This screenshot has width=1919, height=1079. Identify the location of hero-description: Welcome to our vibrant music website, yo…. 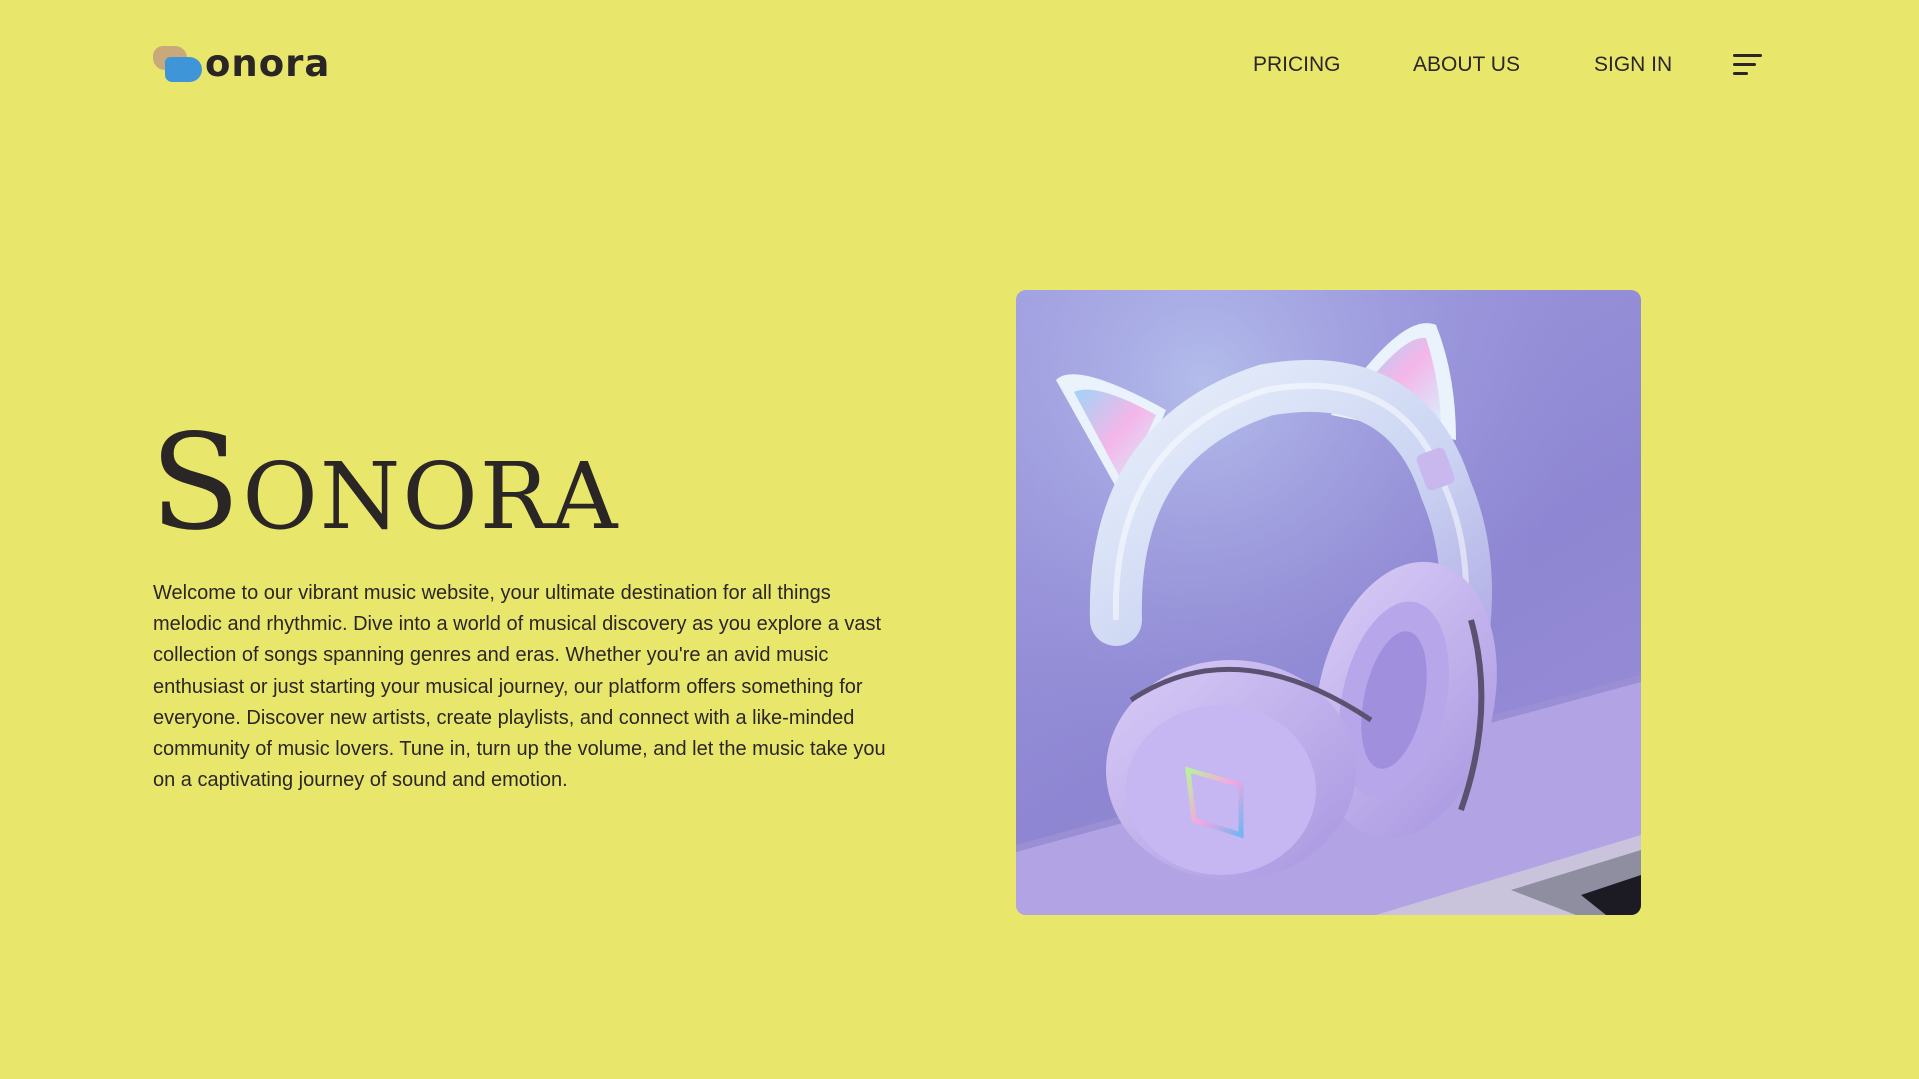
(519, 687).